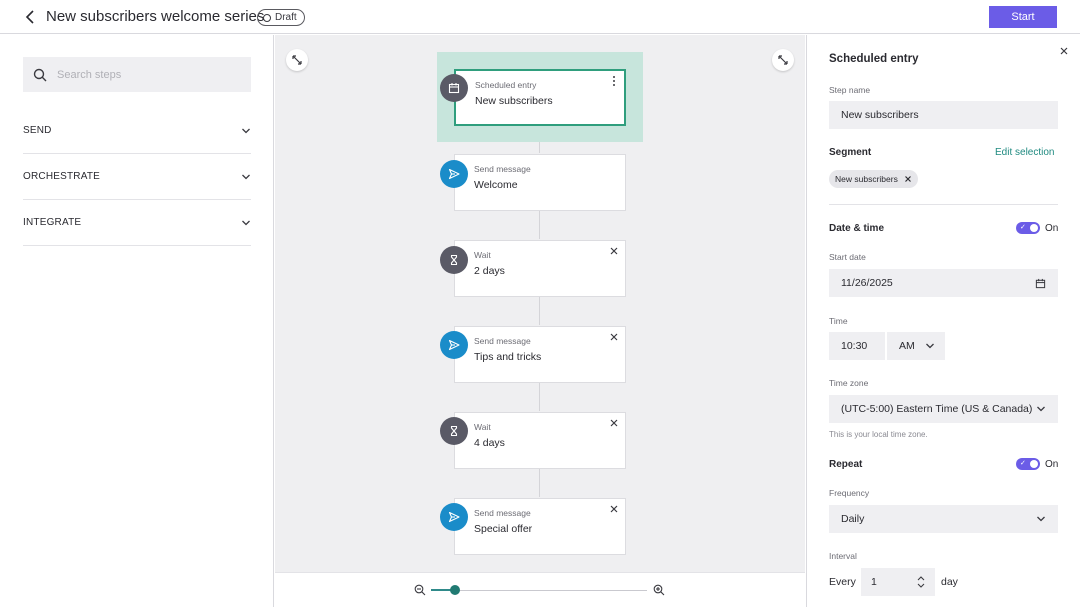 This screenshot has width=1080, height=607. Describe the element at coordinates (137, 131) in the screenshot. I see `category-send: SEND` at that location.